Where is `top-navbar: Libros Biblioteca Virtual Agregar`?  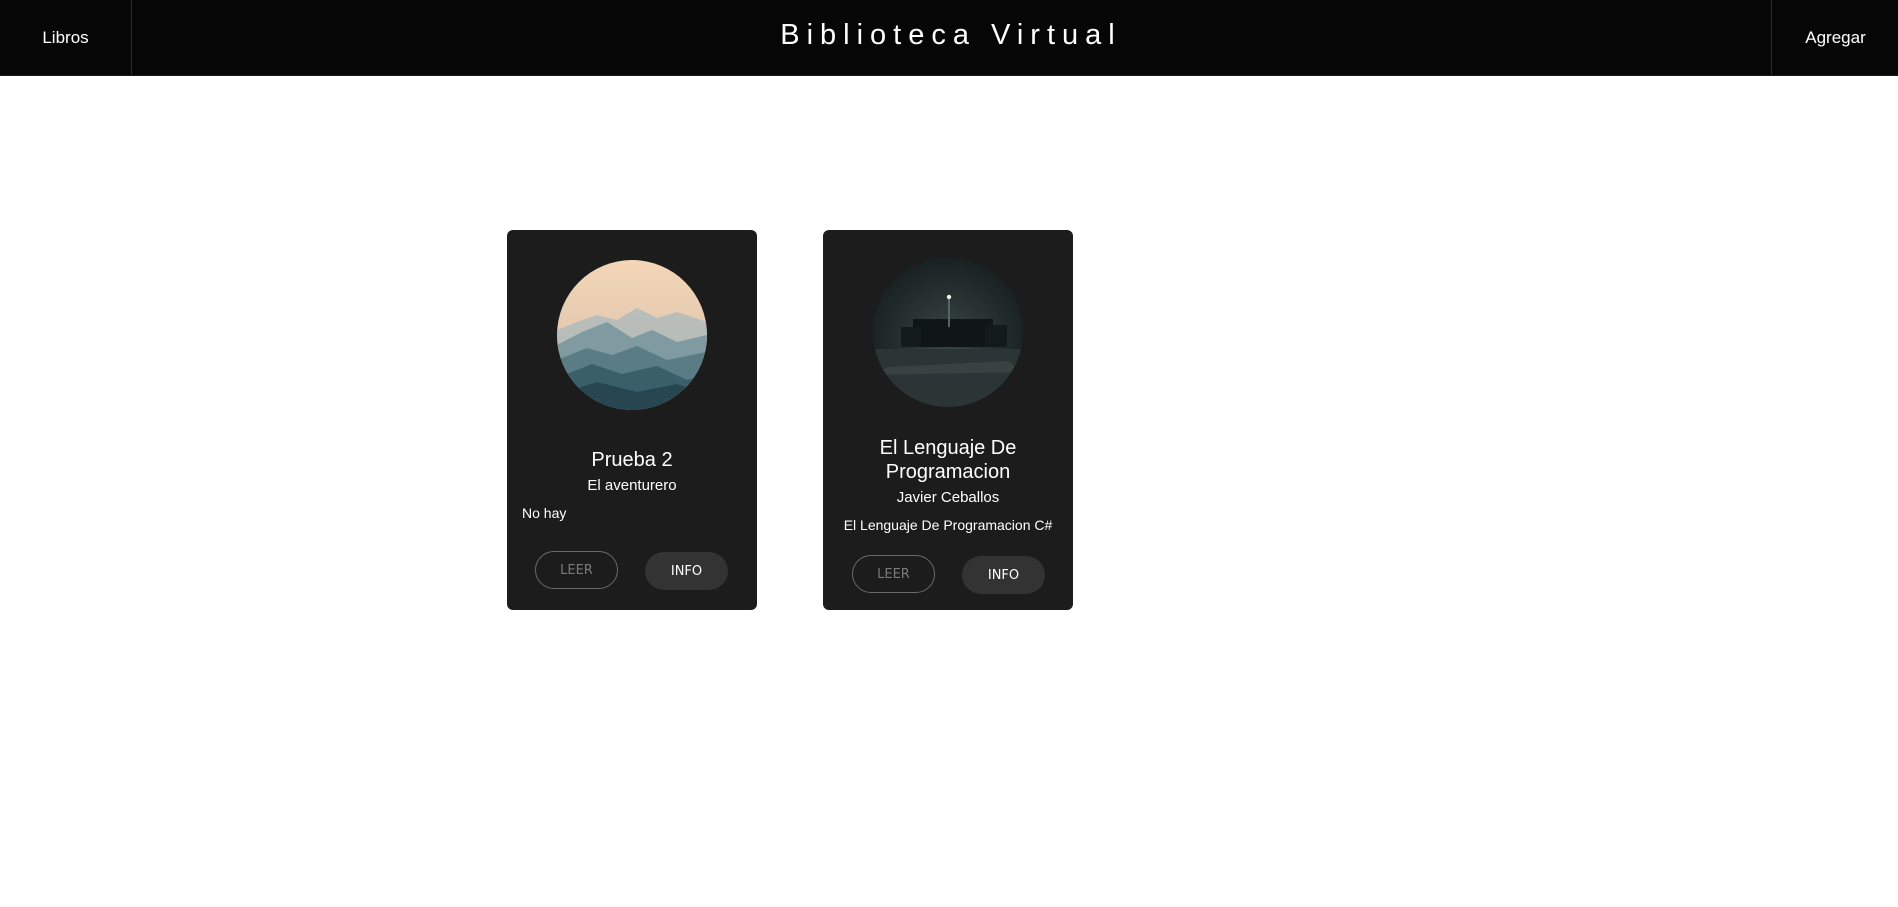
top-navbar: Libros Biblioteca Virtual Agregar is located at coordinates (949, 38).